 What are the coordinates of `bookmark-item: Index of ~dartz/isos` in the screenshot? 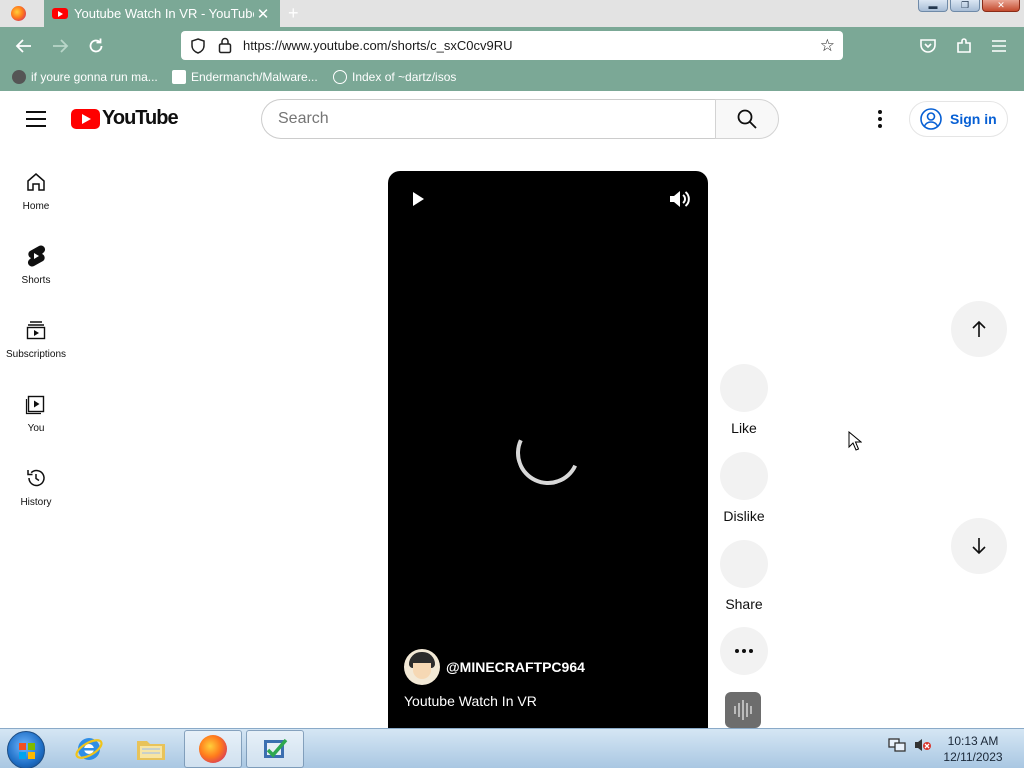 It's located at (394, 77).